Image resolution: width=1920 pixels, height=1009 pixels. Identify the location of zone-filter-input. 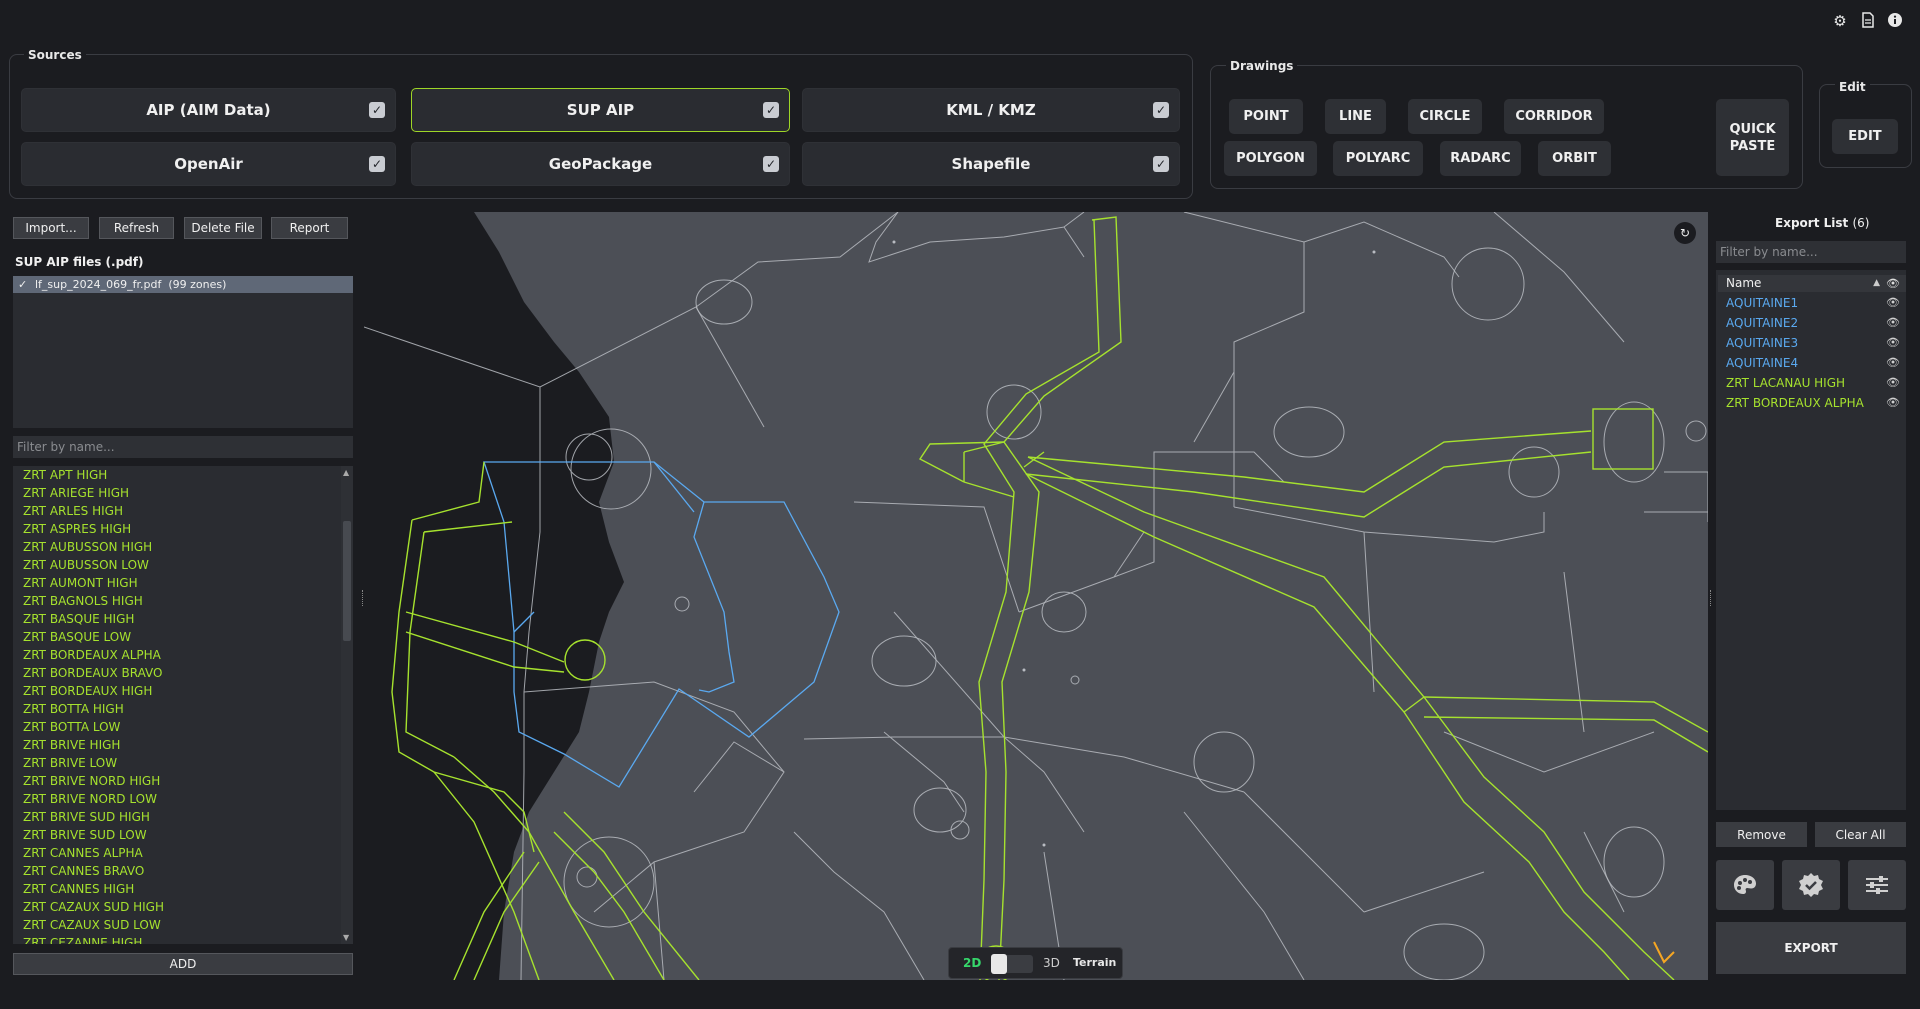
(183, 447).